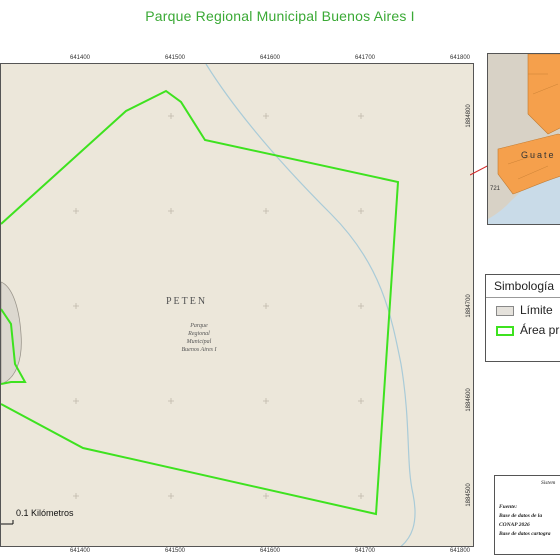 The width and height of the screenshot is (560, 560). I want to click on x-tick-top: 641600, so click(270, 58).